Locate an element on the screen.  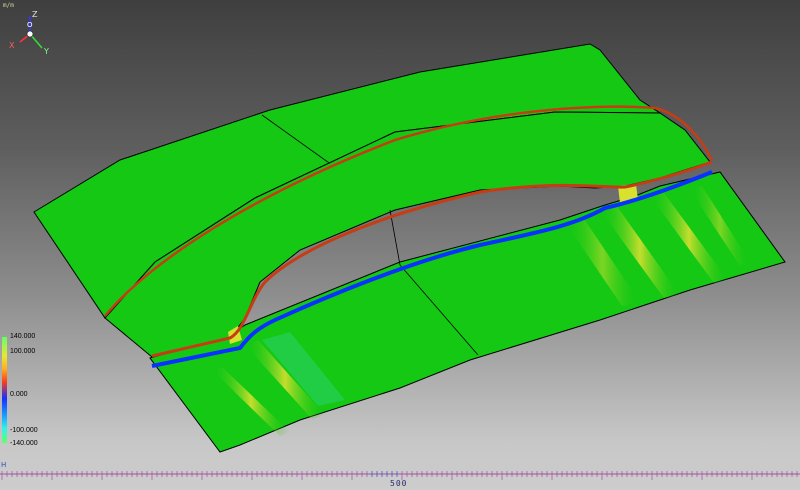
legend-zero-label: 0.000 is located at coordinates (19, 394).